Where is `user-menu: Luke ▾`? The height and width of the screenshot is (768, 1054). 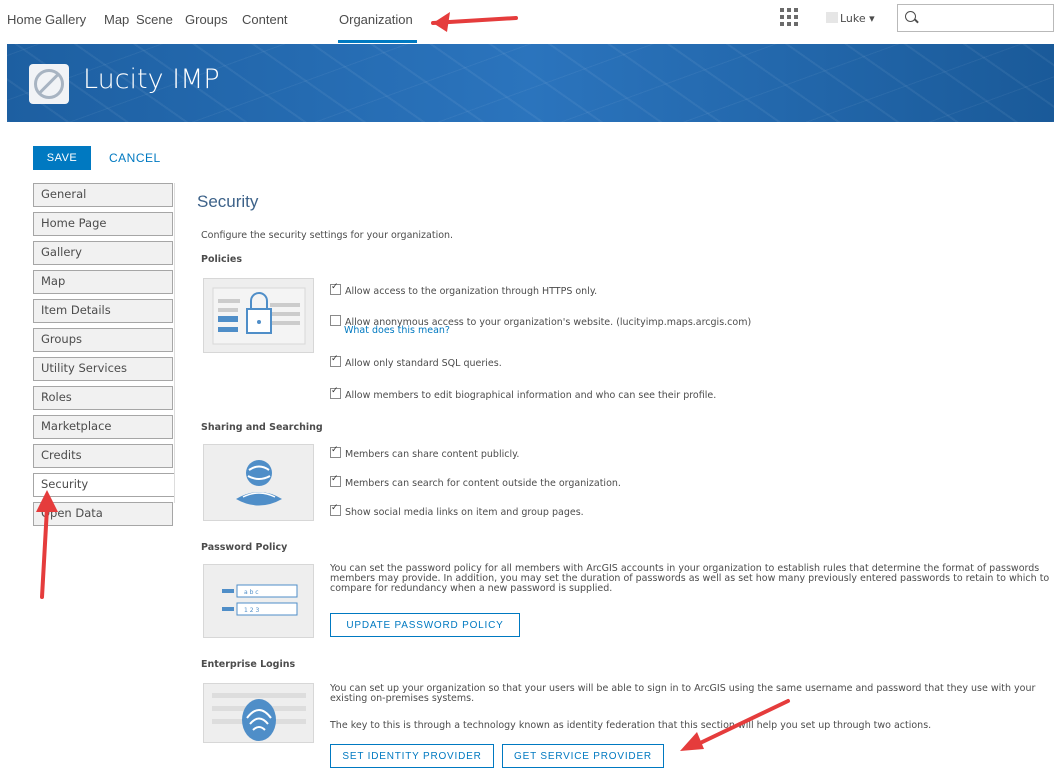 user-menu: Luke ▾ is located at coordinates (850, 18).